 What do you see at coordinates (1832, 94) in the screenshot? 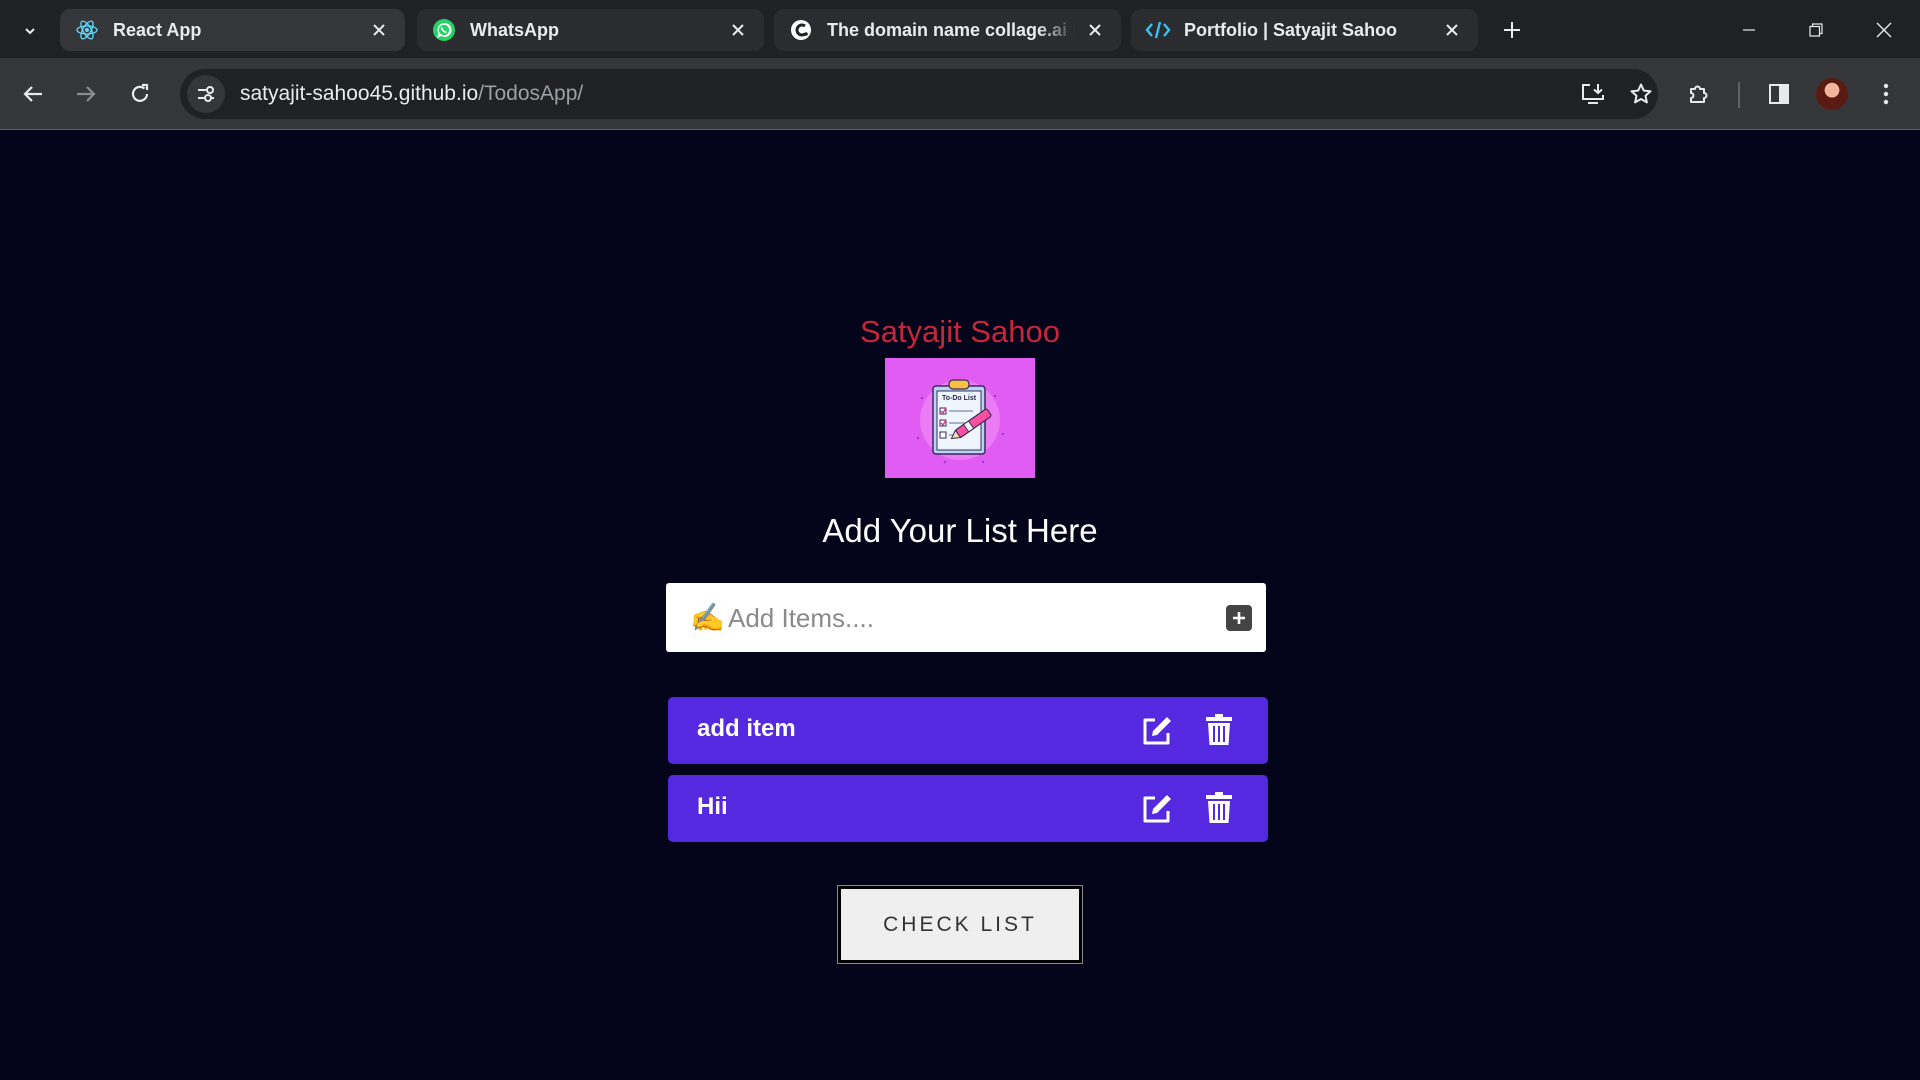
I see `profile-avatar` at bounding box center [1832, 94].